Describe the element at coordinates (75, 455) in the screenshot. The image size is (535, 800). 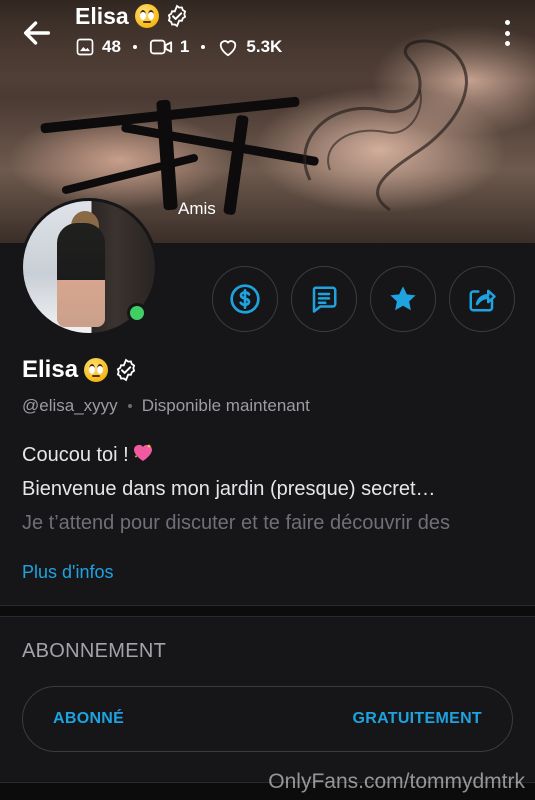
I see `bio-line-1-text: Coucou toi !` at that location.